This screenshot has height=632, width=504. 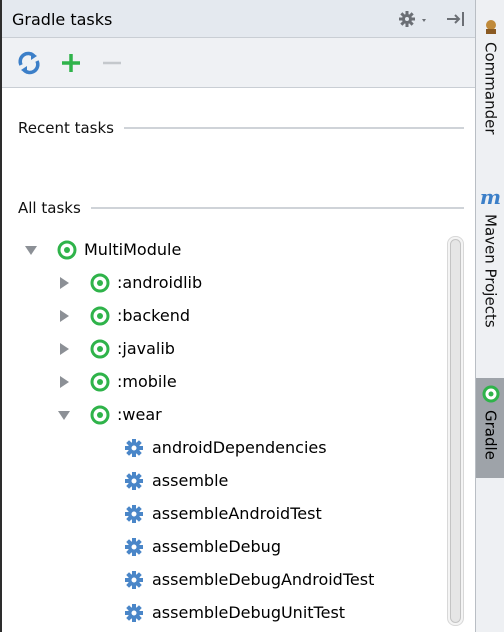 I want to click on tree-node-task: assembleAndroidTest, so click(x=223, y=513).